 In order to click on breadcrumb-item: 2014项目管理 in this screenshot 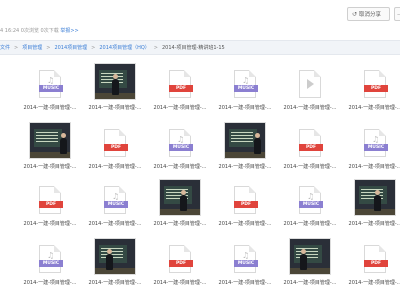, I will do `click(70, 48)`.